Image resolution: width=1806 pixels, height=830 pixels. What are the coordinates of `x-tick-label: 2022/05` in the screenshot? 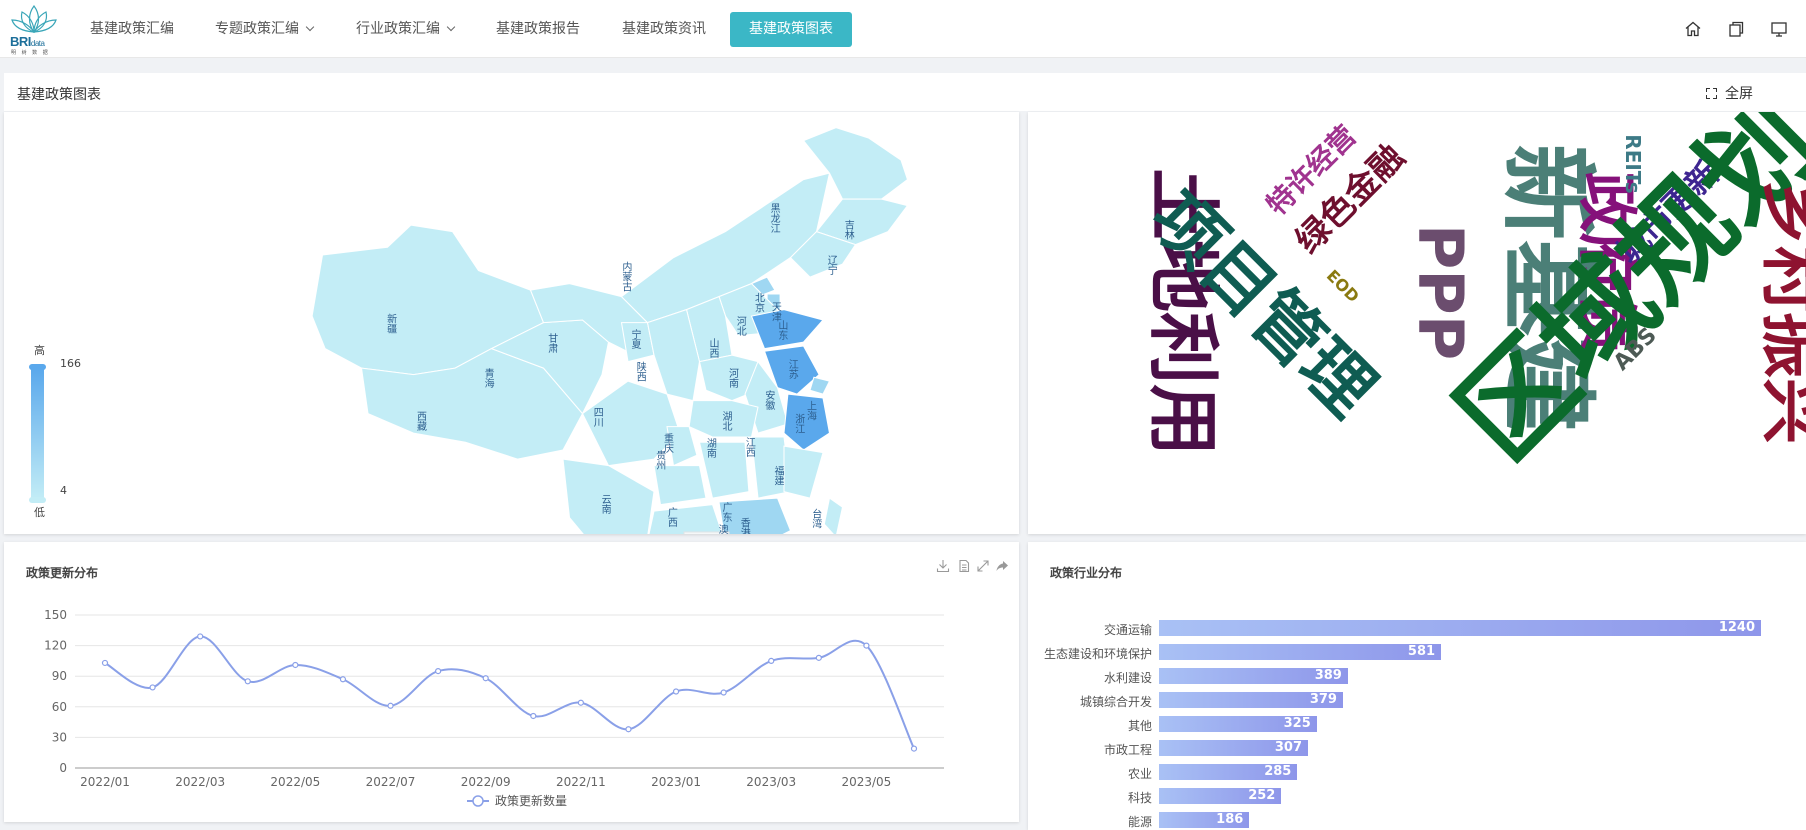 It's located at (295, 782).